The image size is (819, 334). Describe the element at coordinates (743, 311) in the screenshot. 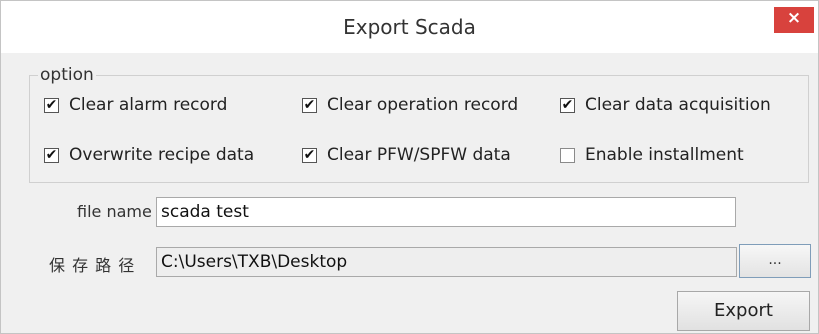

I see `export-button: Export` at that location.